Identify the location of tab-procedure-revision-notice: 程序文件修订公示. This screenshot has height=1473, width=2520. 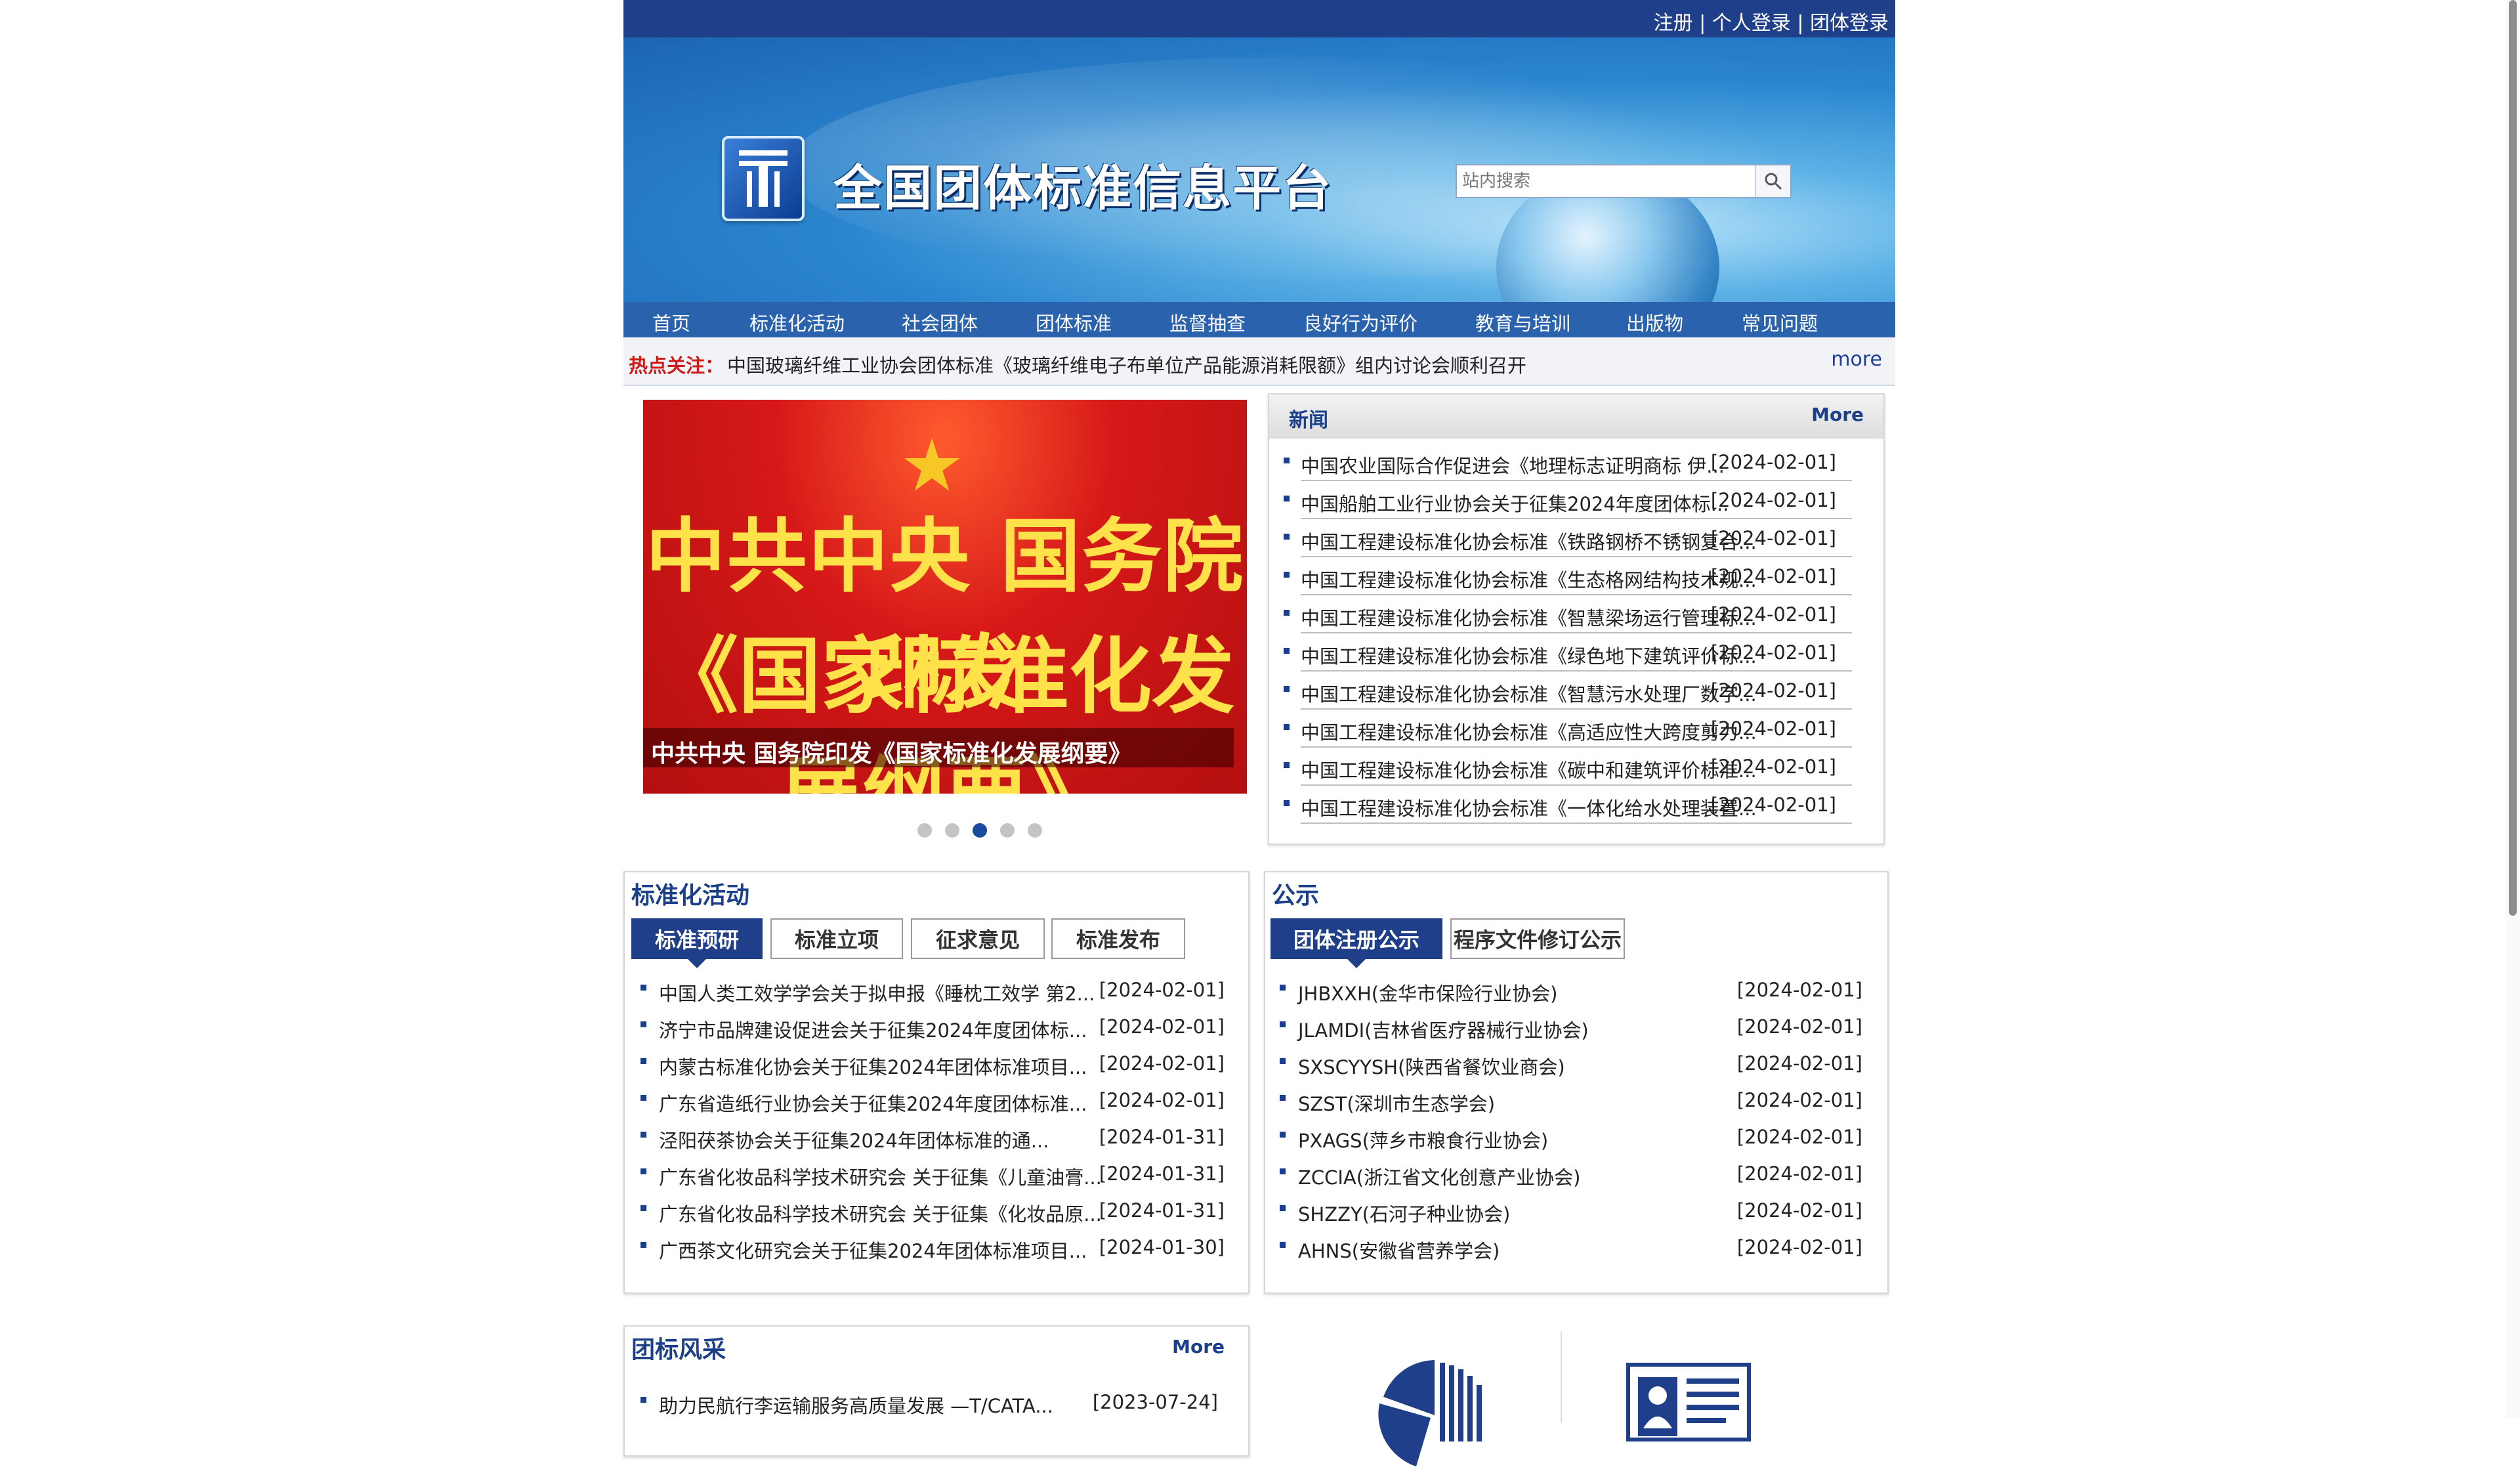
(1537, 938).